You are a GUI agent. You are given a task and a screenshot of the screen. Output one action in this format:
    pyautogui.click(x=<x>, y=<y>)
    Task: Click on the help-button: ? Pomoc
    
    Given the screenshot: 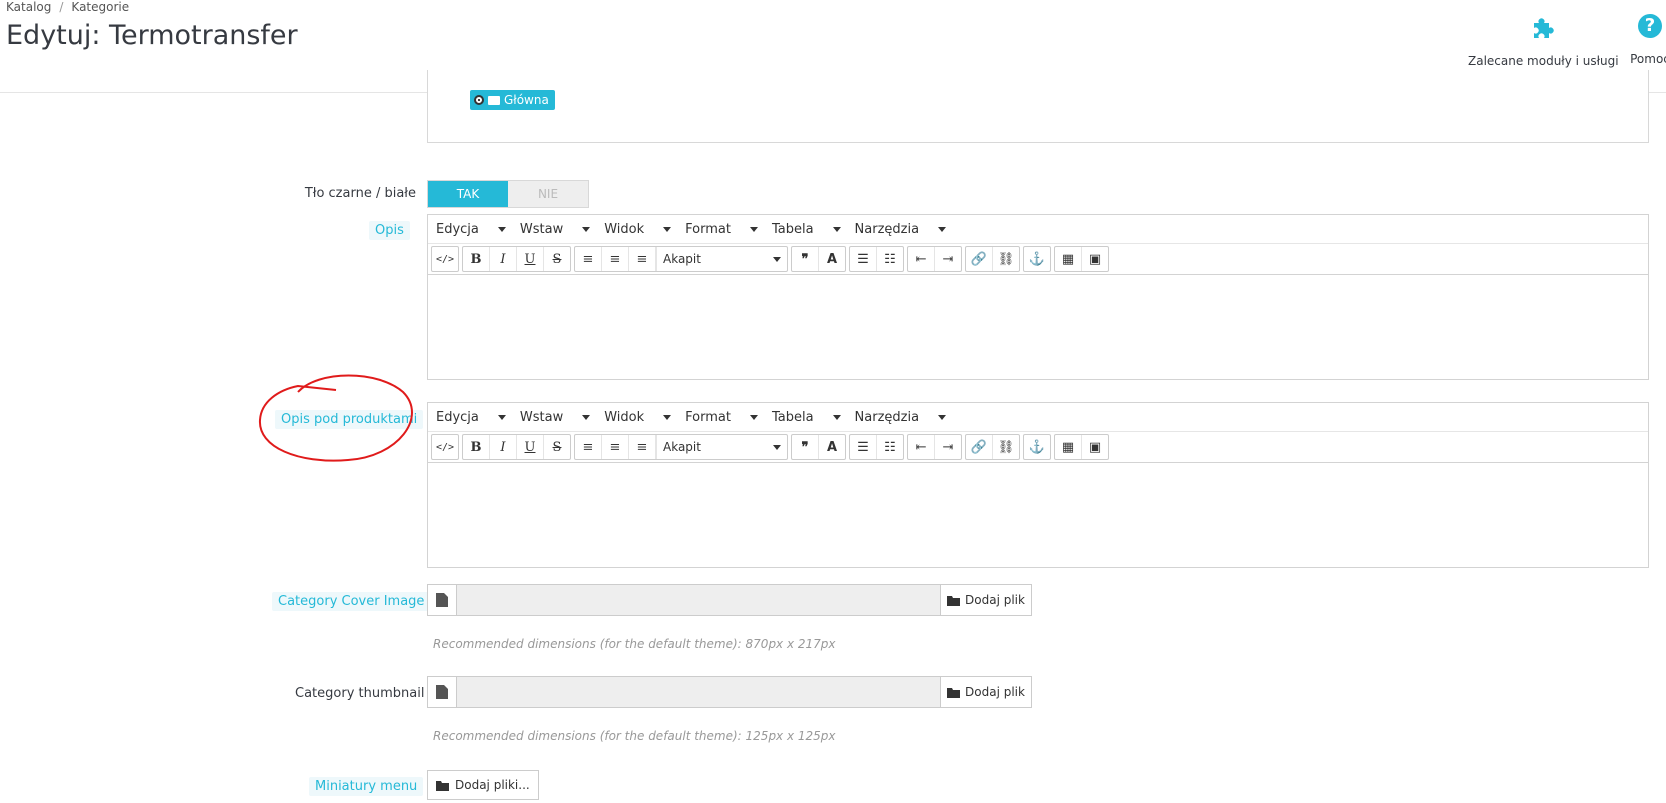 What is the action you would take?
    pyautogui.click(x=1643, y=40)
    